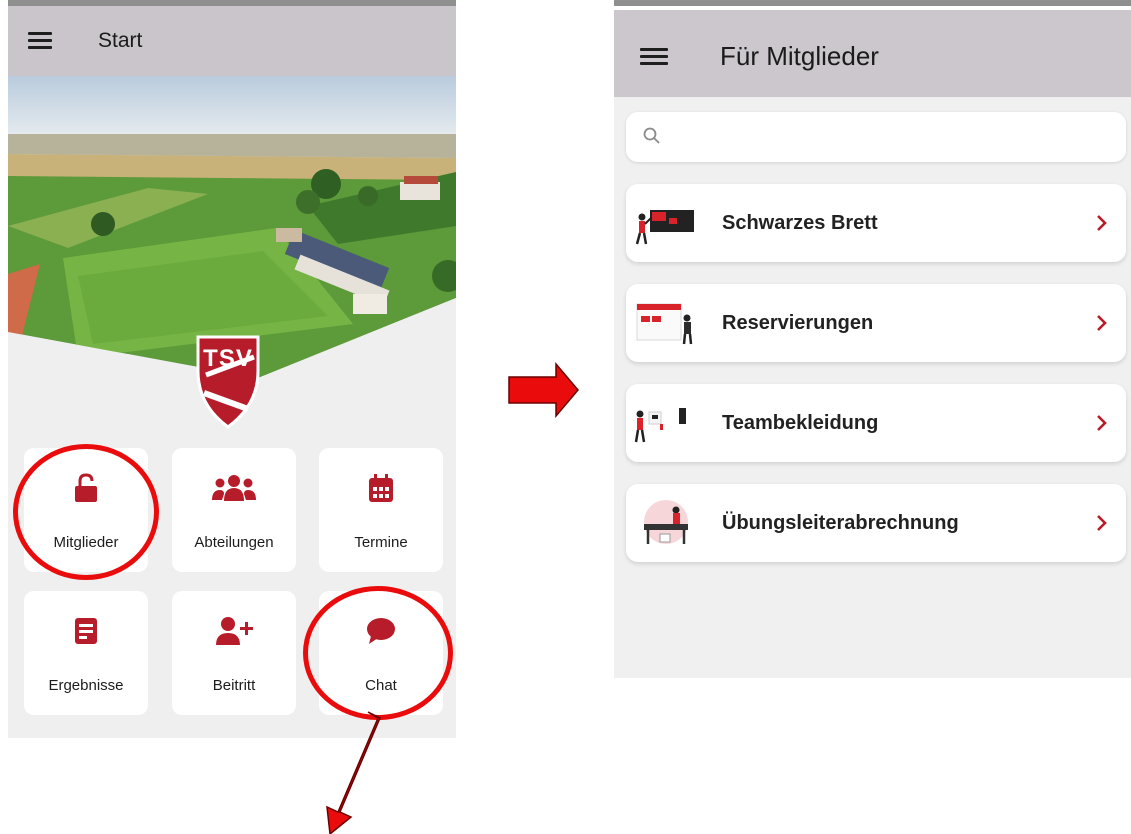 The width and height of the screenshot is (1131, 834). Describe the element at coordinates (876, 137) in the screenshot. I see `search-bar` at that location.